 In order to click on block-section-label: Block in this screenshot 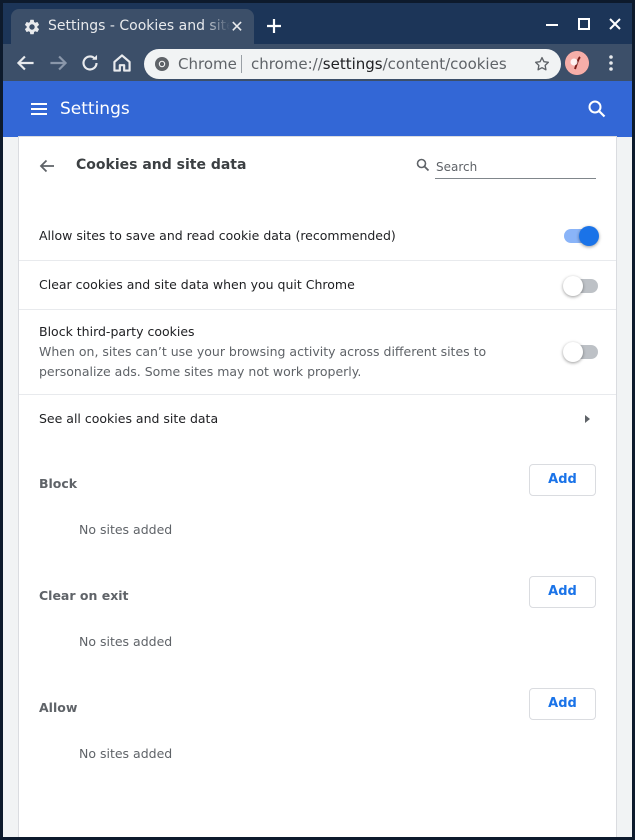, I will do `click(58, 483)`.